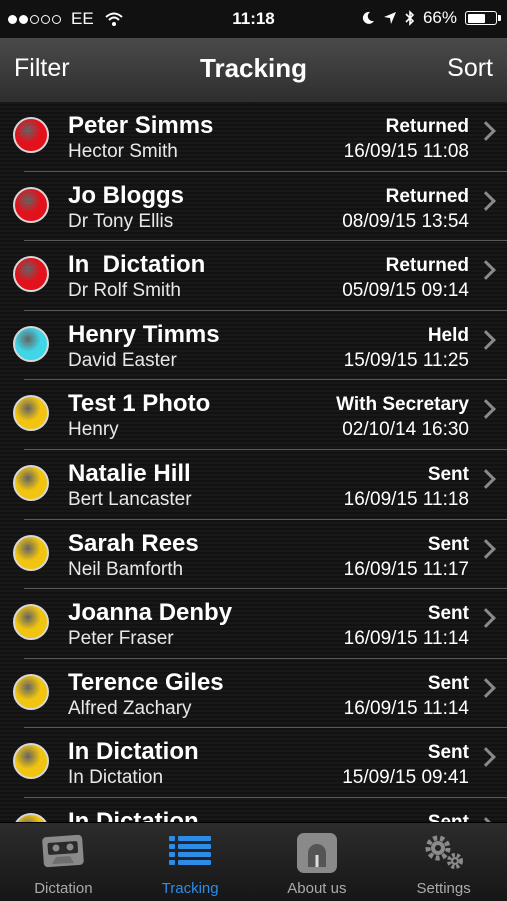 This screenshot has width=507, height=901. Describe the element at coordinates (443, 888) in the screenshot. I see `tab-label: Settings` at that location.